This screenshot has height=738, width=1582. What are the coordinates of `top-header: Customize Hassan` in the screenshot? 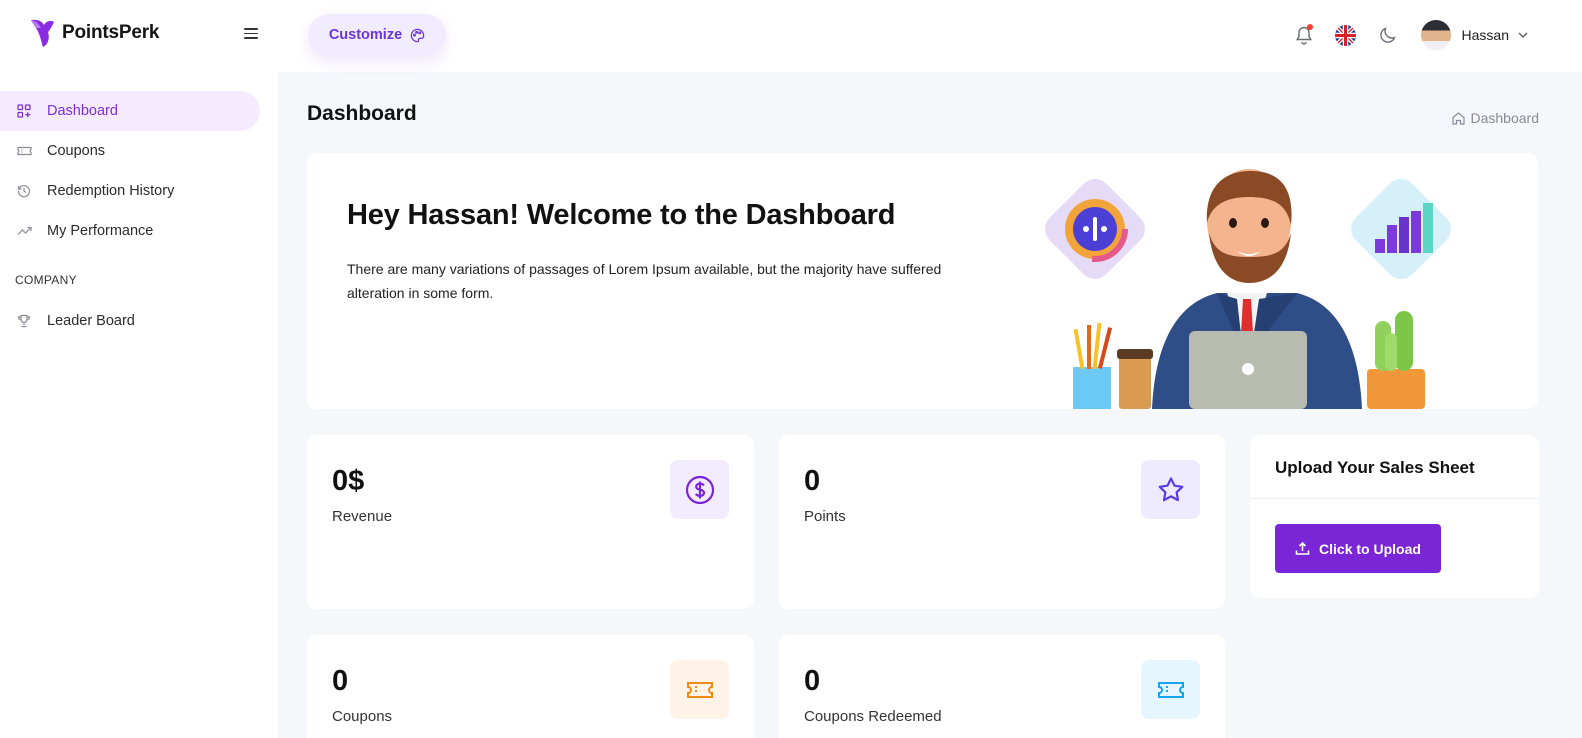 It's located at (930, 36).